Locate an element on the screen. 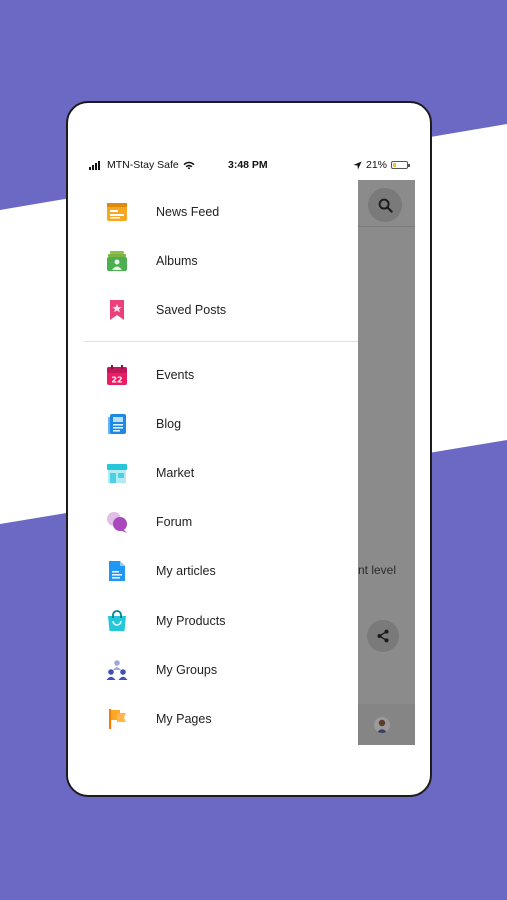 This screenshot has width=507, height=900. location-arrow-icon is located at coordinates (357, 165).